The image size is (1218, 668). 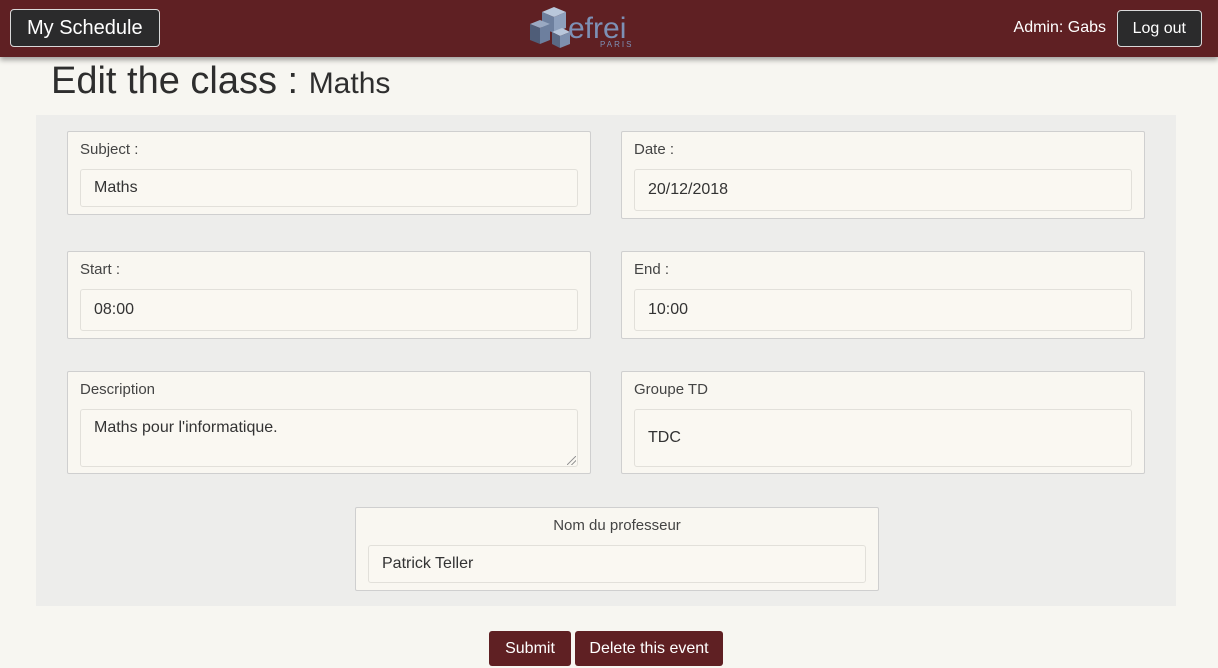 What do you see at coordinates (329, 188) in the screenshot?
I see `subject-input: Maths` at bounding box center [329, 188].